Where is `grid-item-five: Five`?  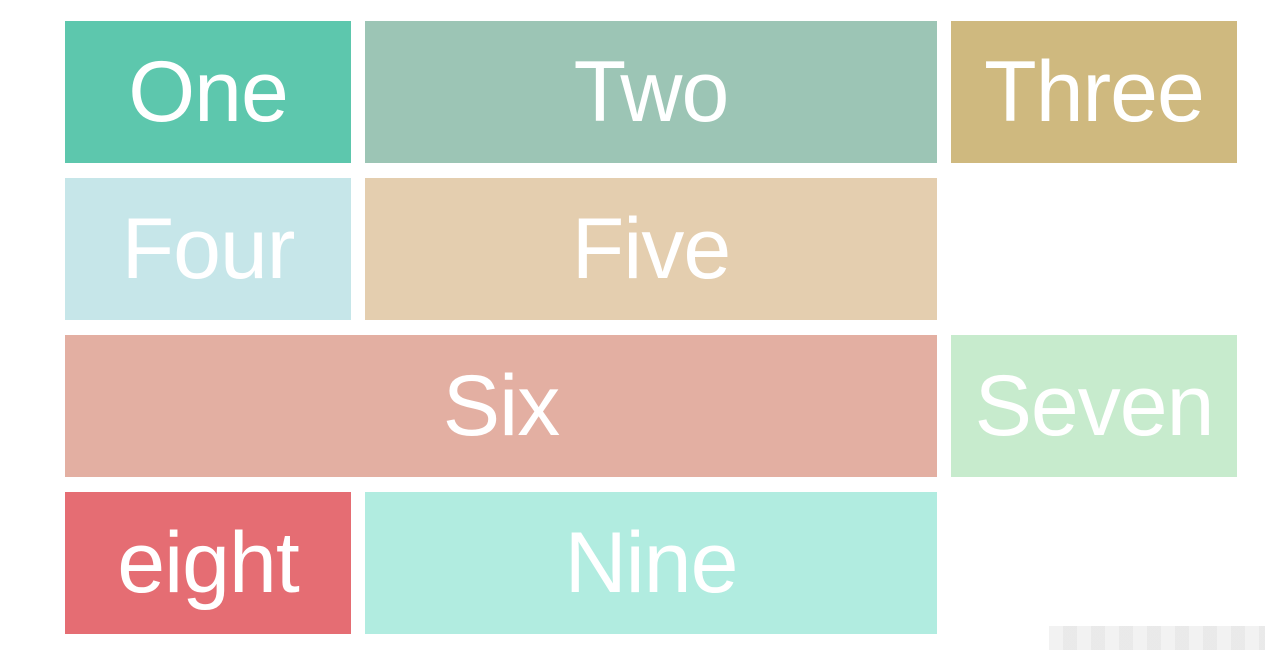 grid-item-five: Five is located at coordinates (651, 249).